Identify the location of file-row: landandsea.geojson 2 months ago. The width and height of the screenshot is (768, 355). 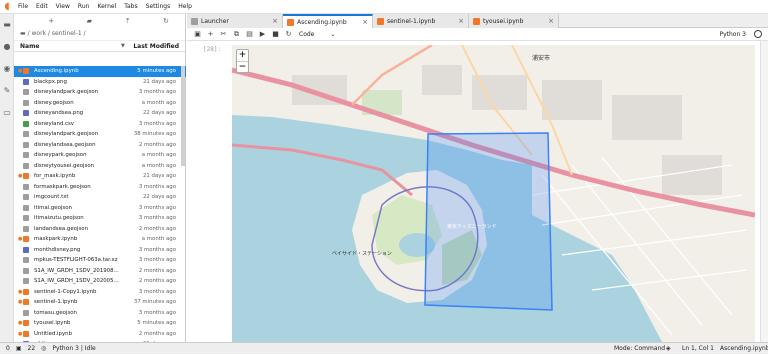
(100, 229).